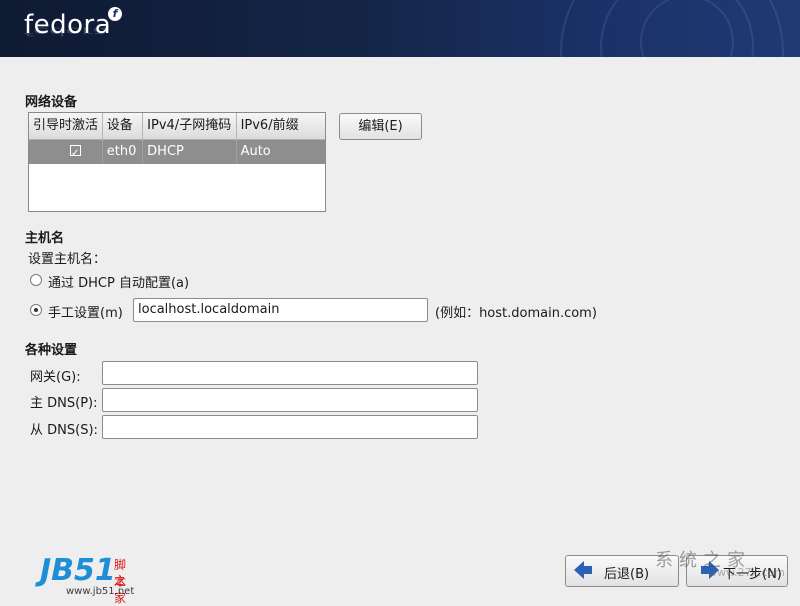 Image resolution: width=800 pixels, height=606 pixels. I want to click on column-header-ipv4: IPv4/子网掩码, so click(190, 126).